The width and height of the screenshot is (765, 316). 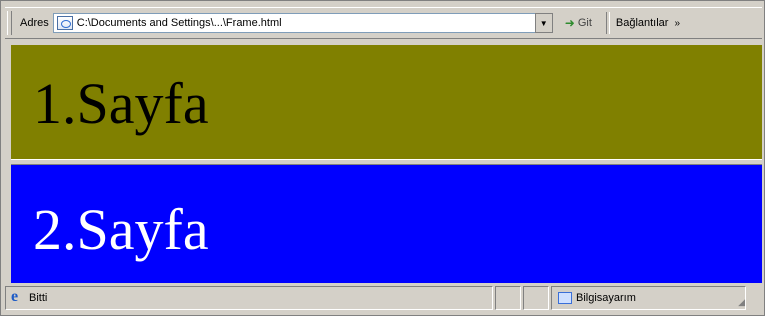 What do you see at coordinates (569, 23) in the screenshot?
I see `go-arrow-icon: ➜` at bounding box center [569, 23].